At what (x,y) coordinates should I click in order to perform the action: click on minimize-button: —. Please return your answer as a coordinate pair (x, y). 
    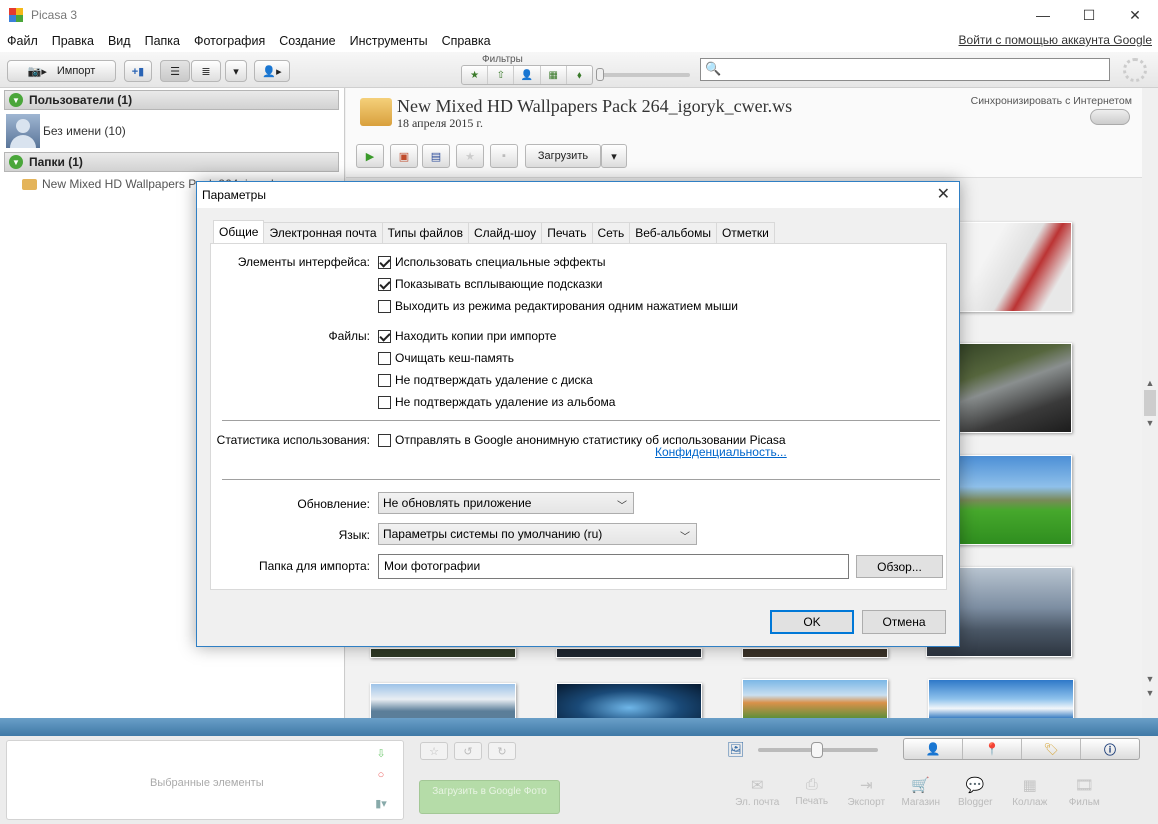
    Looking at the image, I should click on (1043, 15).